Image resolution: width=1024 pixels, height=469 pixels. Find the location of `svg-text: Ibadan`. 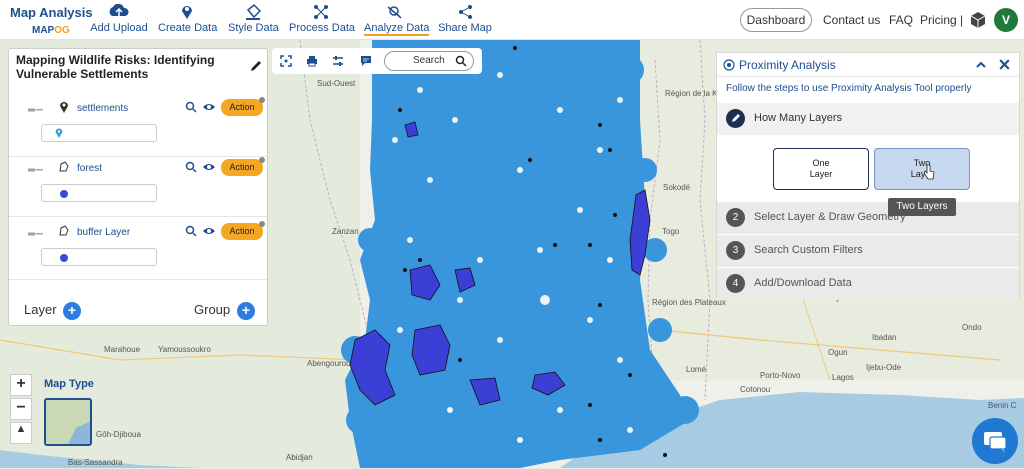

svg-text: Ibadan is located at coordinates (884, 337).